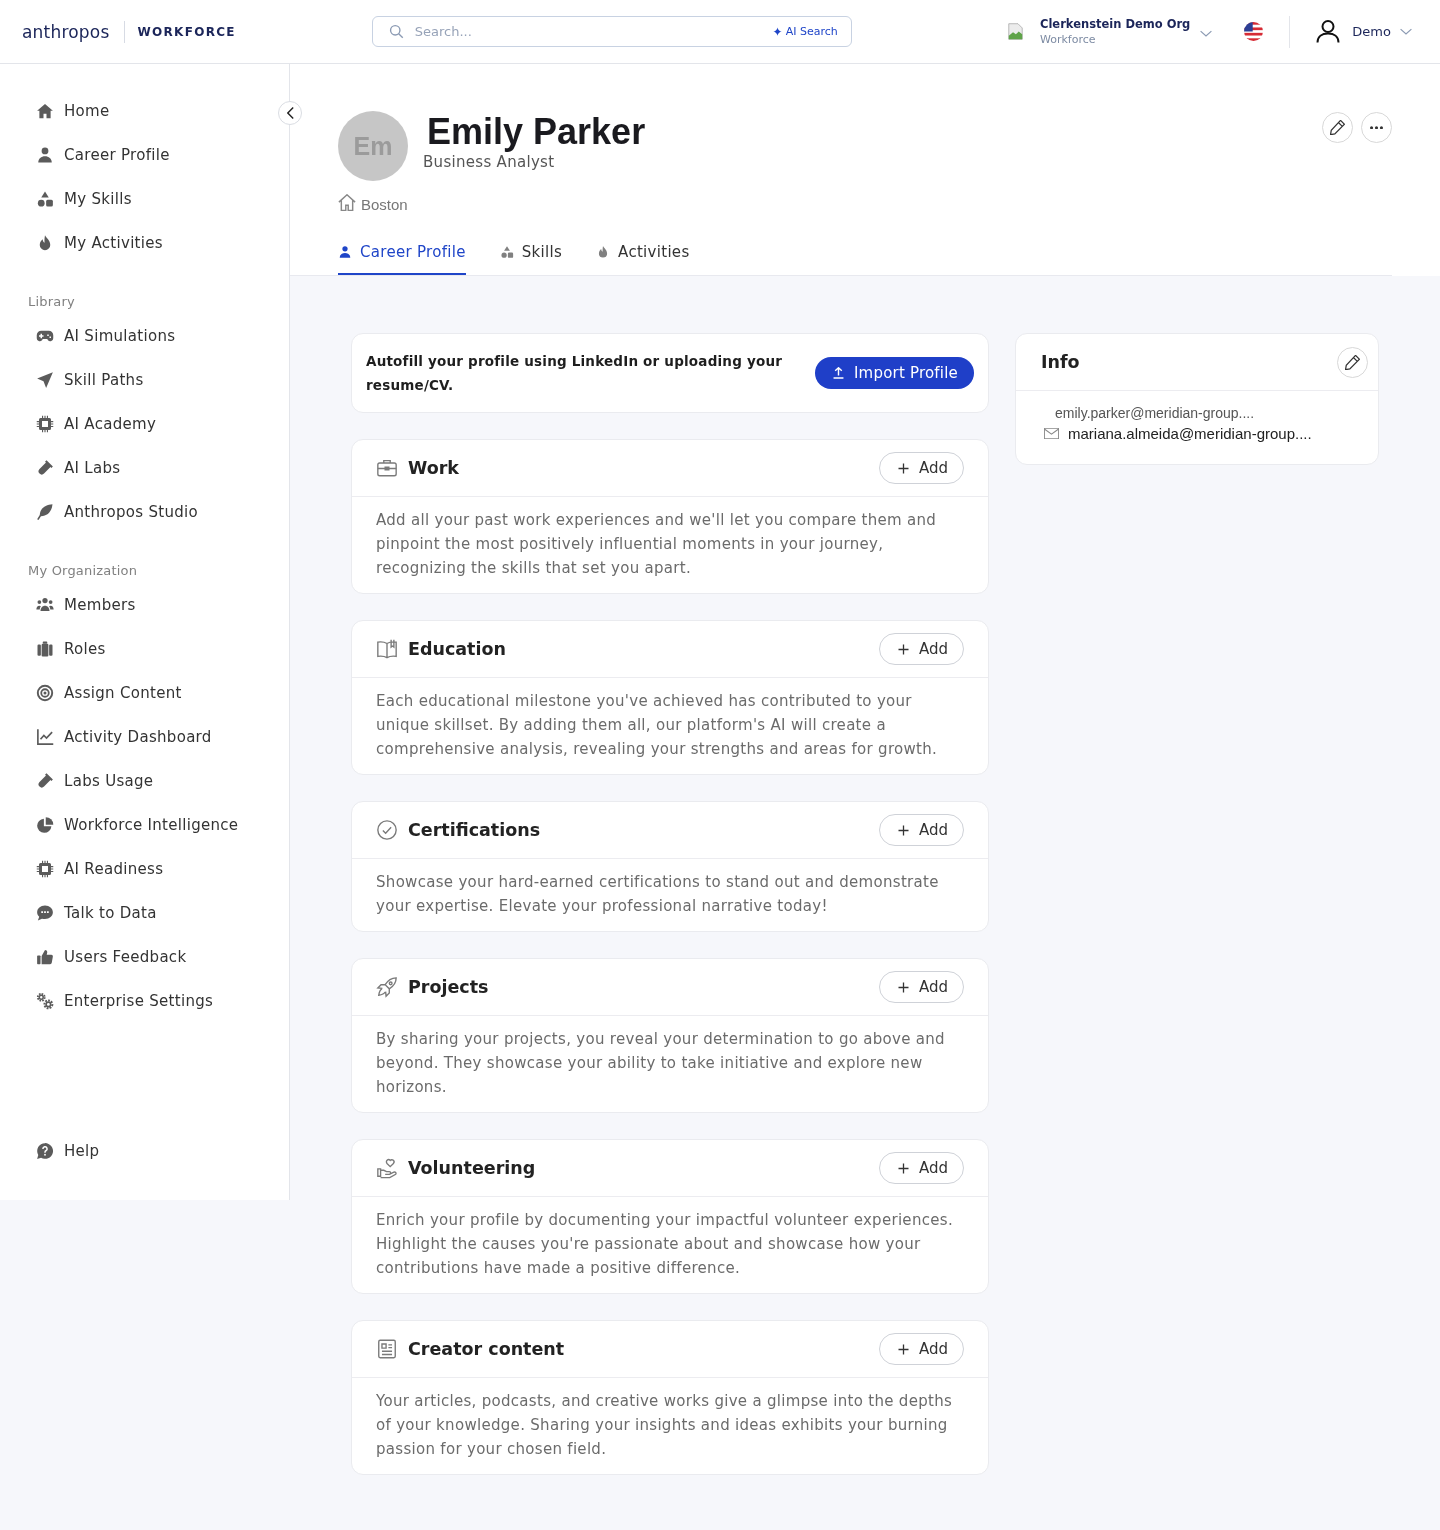  I want to click on thumbs-up-icon, so click(45, 957).